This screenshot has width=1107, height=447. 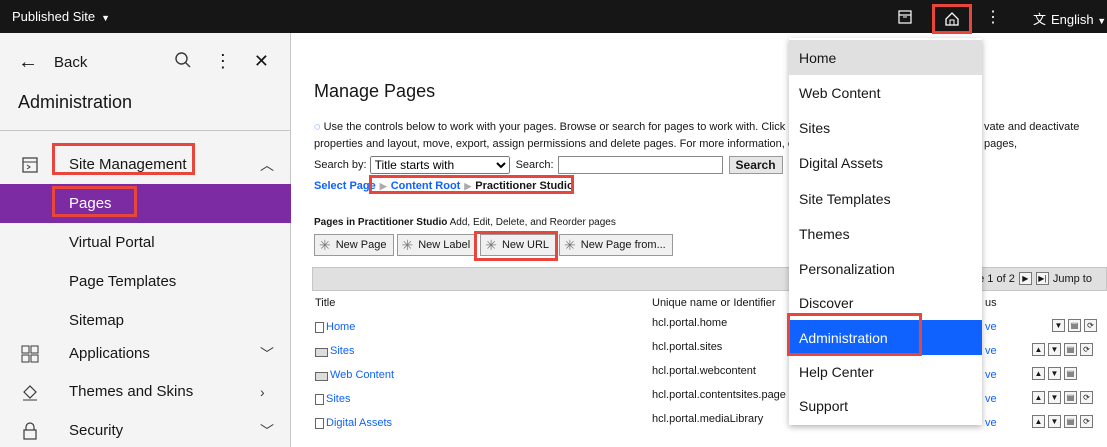 I want to click on row-unique: hcl.portal.webcontent, so click(x=704, y=371).